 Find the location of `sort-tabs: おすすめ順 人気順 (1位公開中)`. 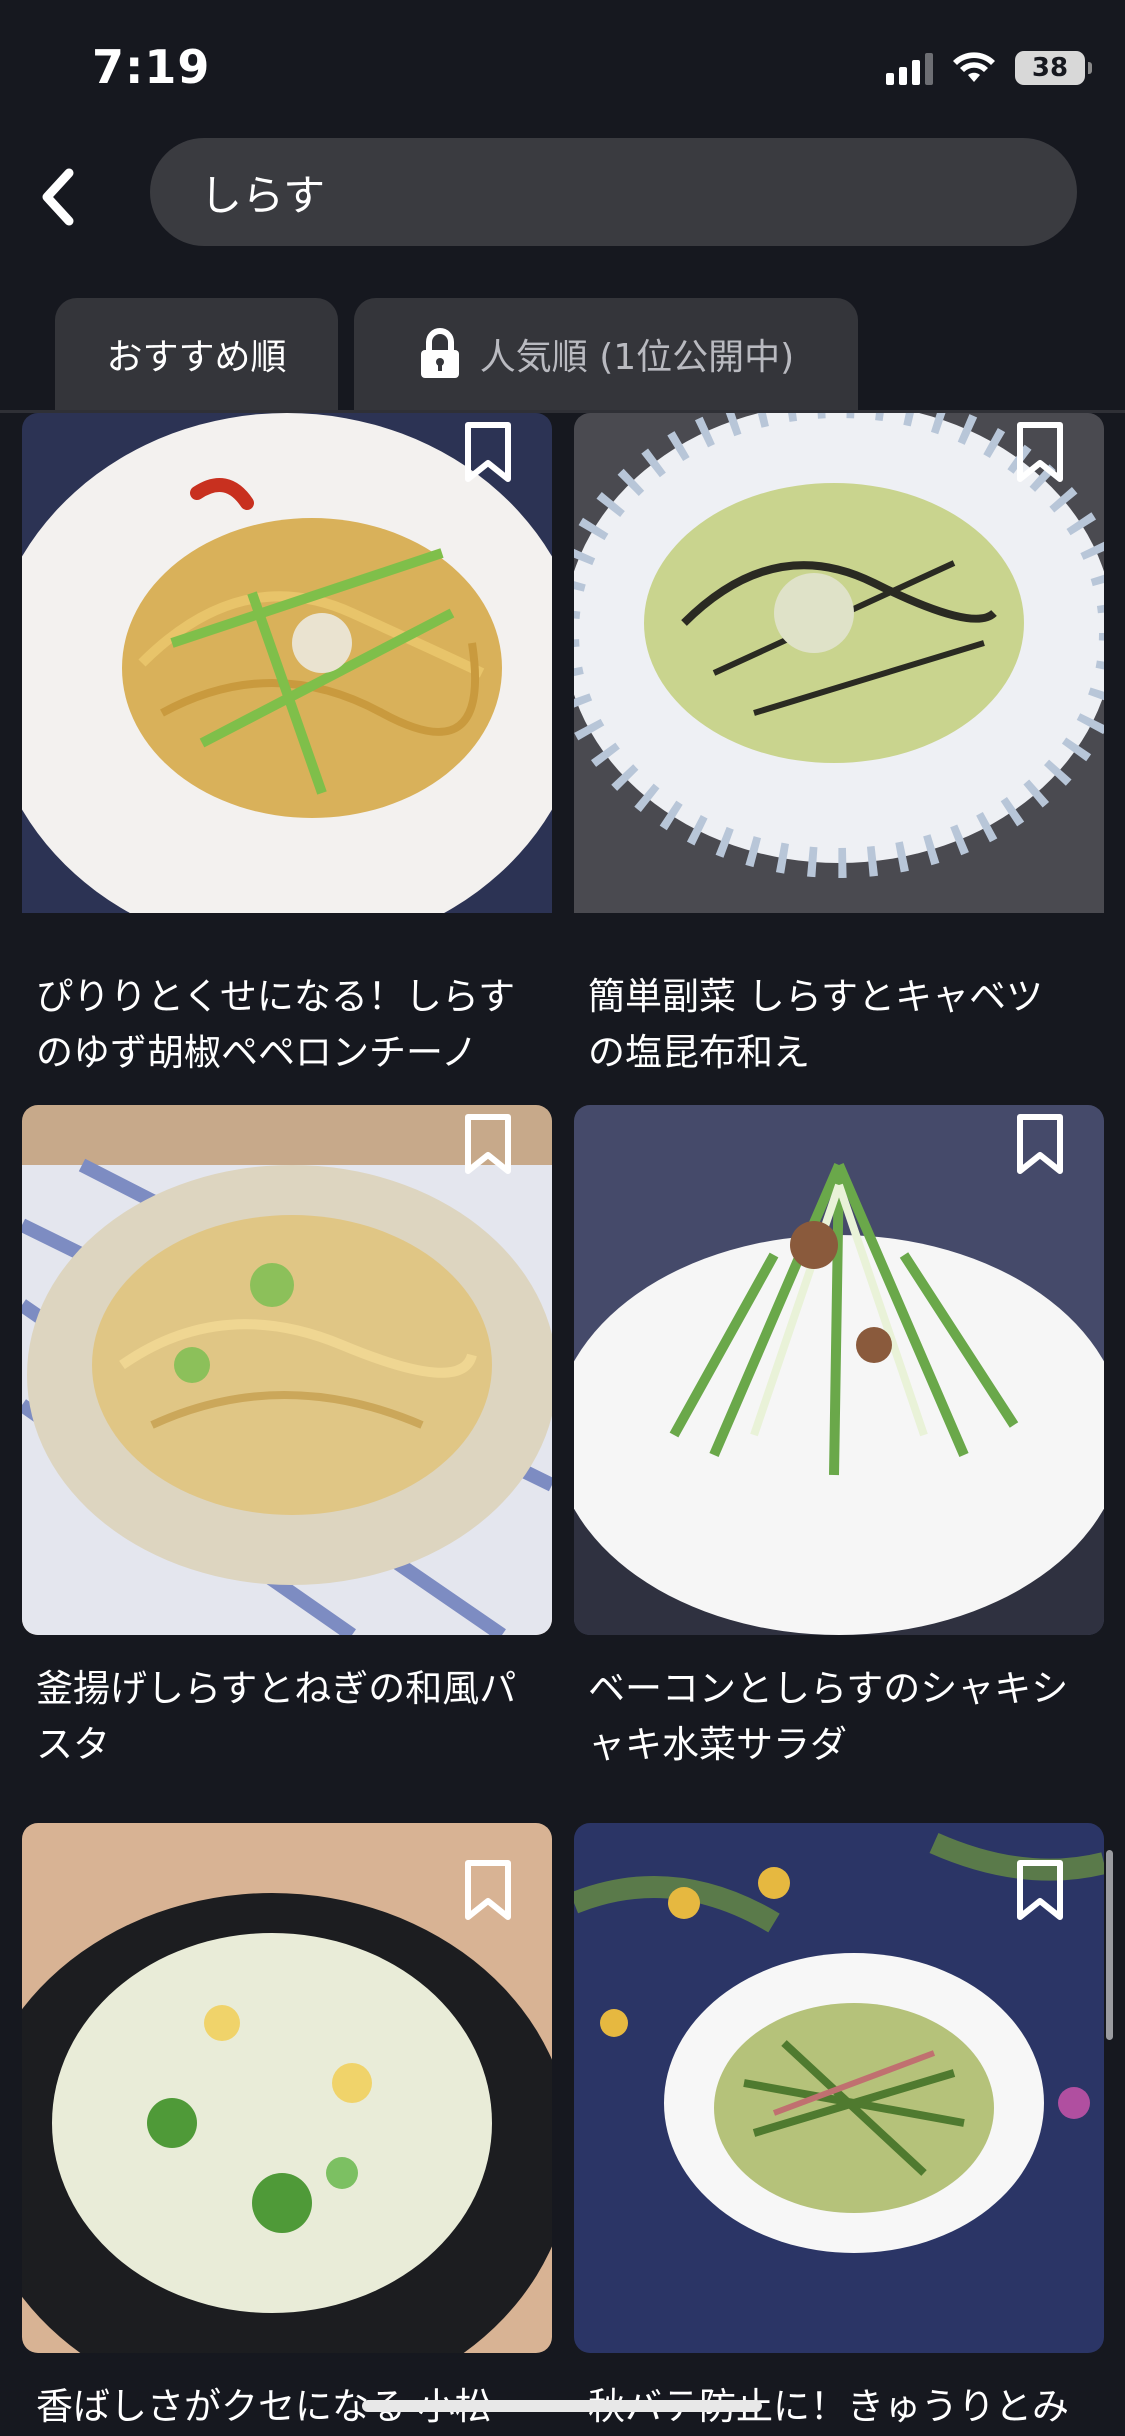

sort-tabs: おすすめ順 人気順 (1位公開中) is located at coordinates (456, 354).